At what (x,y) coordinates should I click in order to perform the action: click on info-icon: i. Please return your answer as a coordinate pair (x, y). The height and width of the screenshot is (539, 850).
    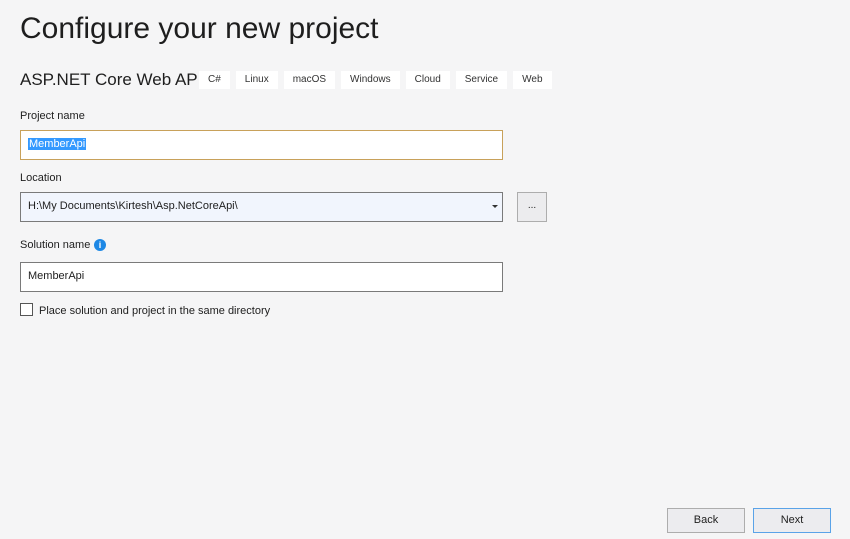
    Looking at the image, I should click on (100, 245).